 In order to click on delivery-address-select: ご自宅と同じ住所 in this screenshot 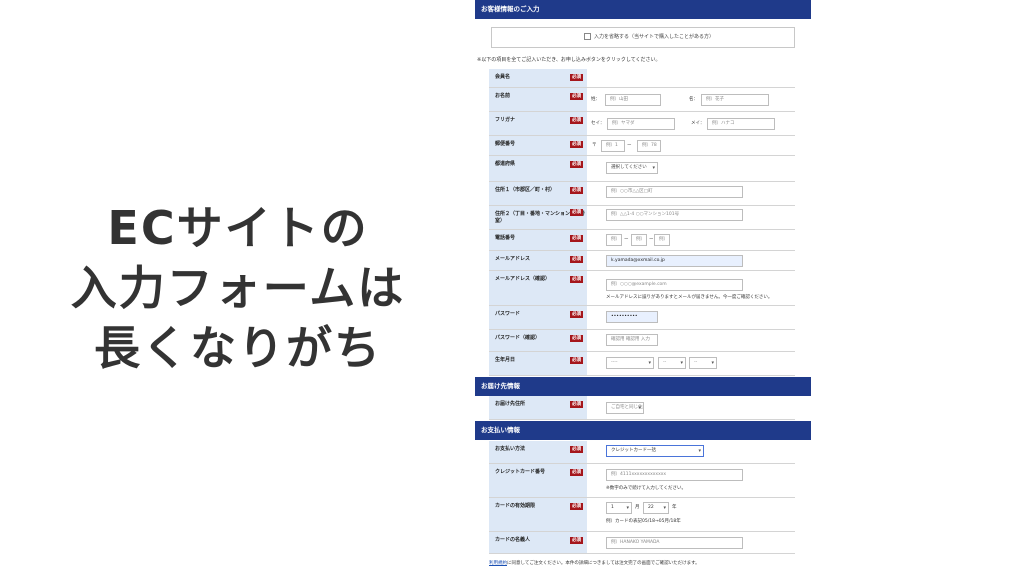, I will do `click(625, 408)`.